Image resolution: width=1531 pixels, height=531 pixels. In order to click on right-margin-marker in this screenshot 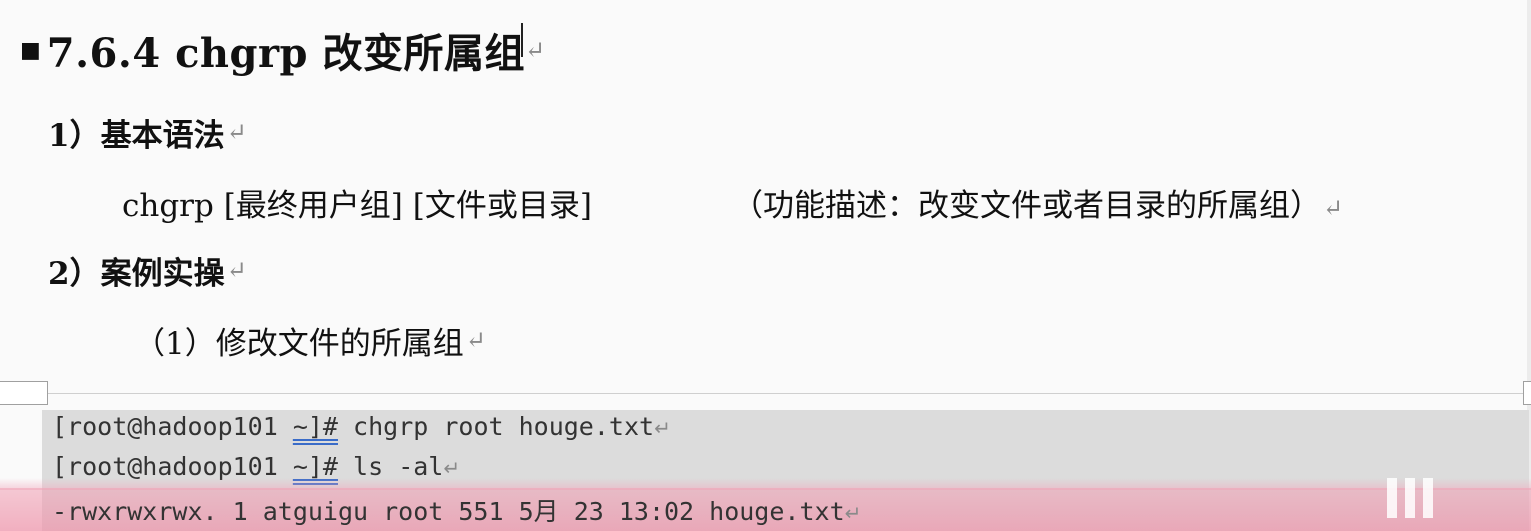, I will do `click(1527, 393)`.